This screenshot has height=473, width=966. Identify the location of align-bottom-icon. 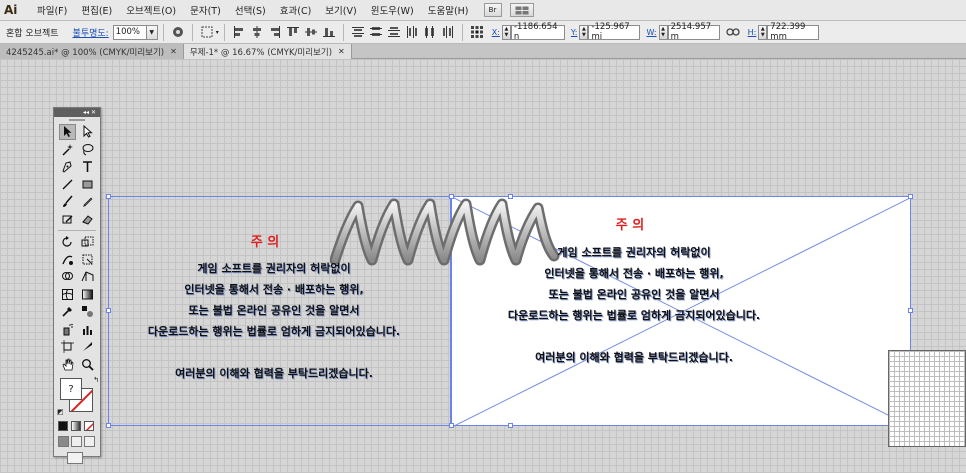
(329, 32).